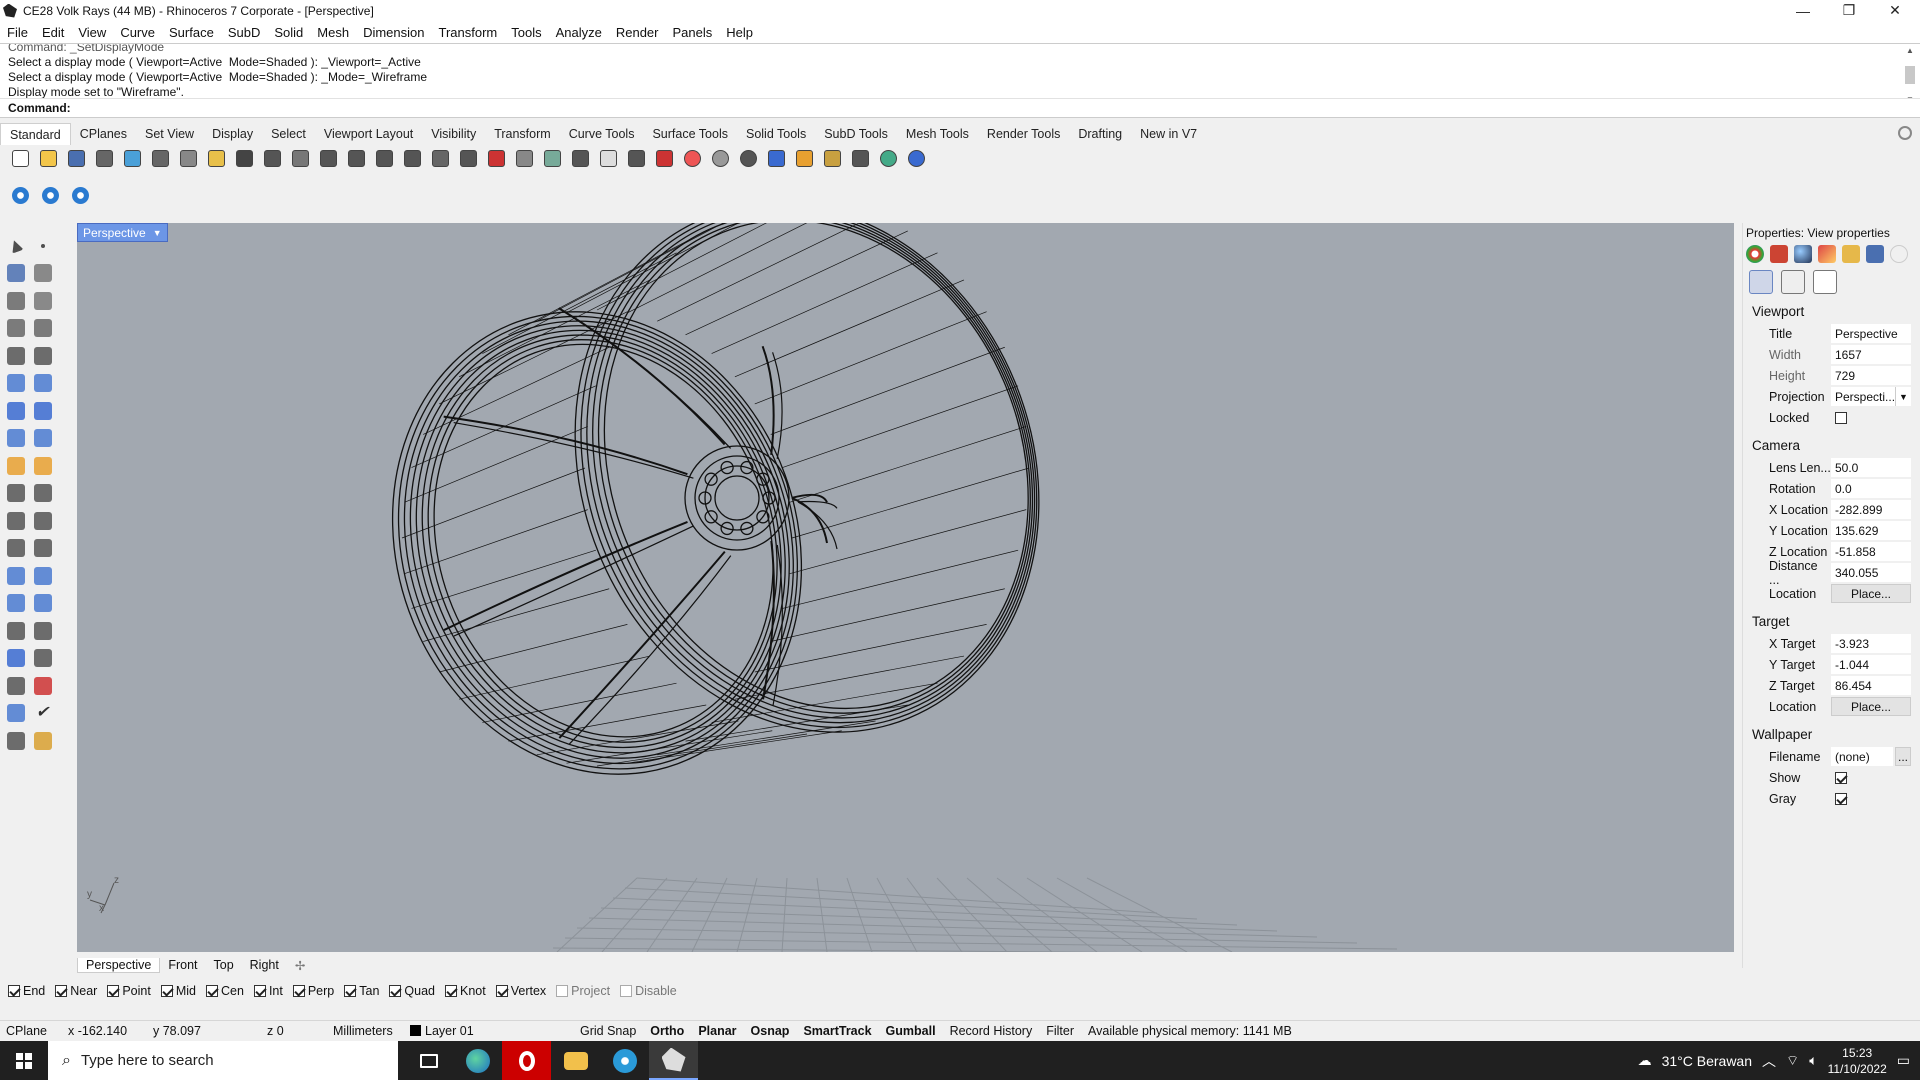 The height and width of the screenshot is (1080, 1920). Describe the element at coordinates (739, 32) in the screenshot. I see `menu-help: Help` at that location.